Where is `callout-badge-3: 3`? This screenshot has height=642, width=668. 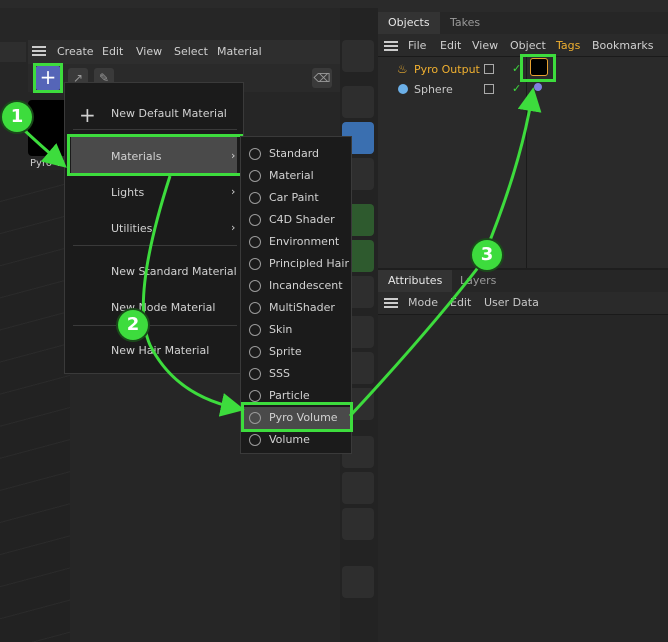 callout-badge-3: 3 is located at coordinates (487, 255).